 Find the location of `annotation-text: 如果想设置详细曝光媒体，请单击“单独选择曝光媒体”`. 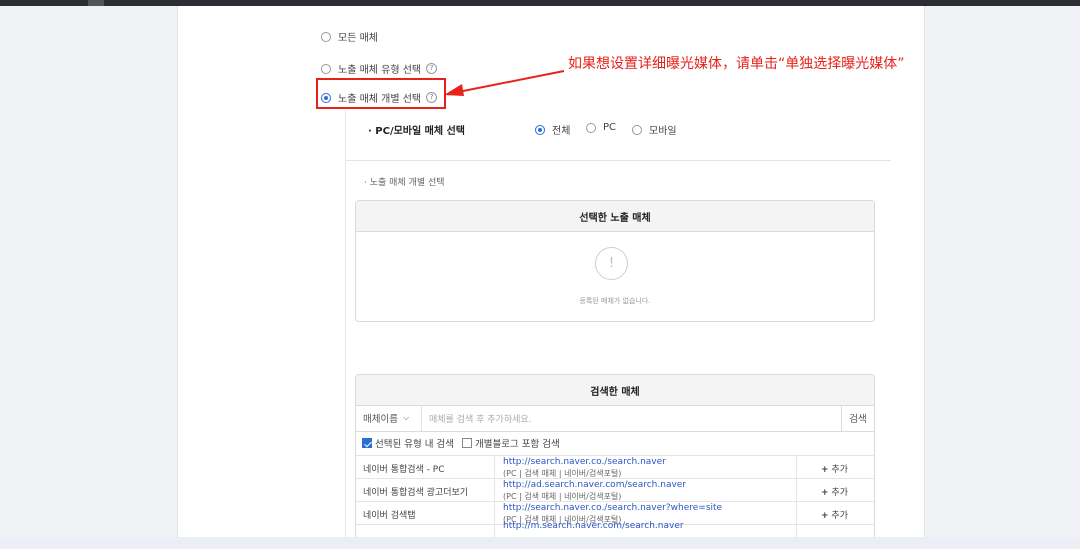

annotation-text: 如果想设置详细曝光媒体，请单击“单独选择曝光媒体” is located at coordinates (736, 64).